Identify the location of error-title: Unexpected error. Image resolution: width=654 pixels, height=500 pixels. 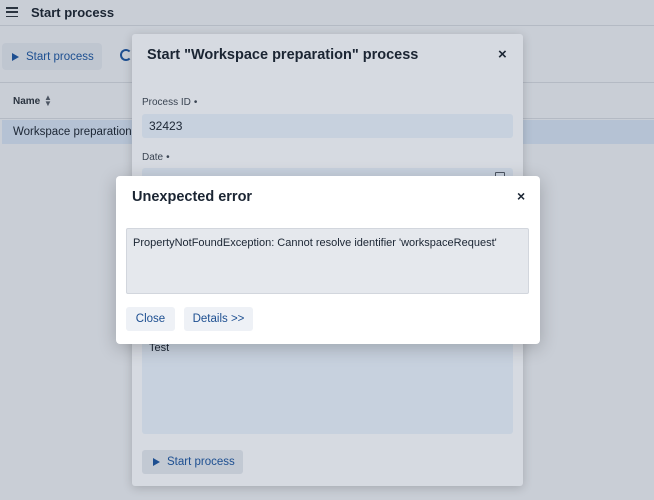
(192, 197).